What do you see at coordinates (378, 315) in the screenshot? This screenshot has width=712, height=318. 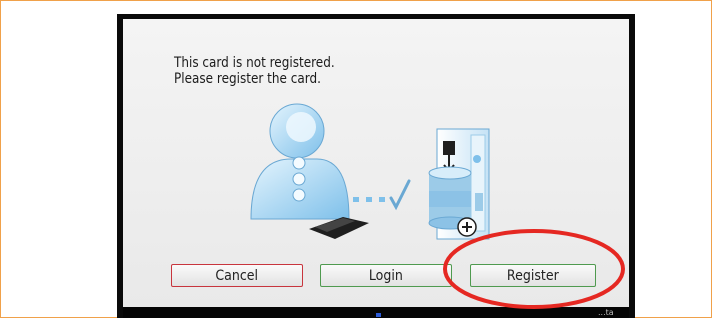 I see `status-indicator` at bounding box center [378, 315].